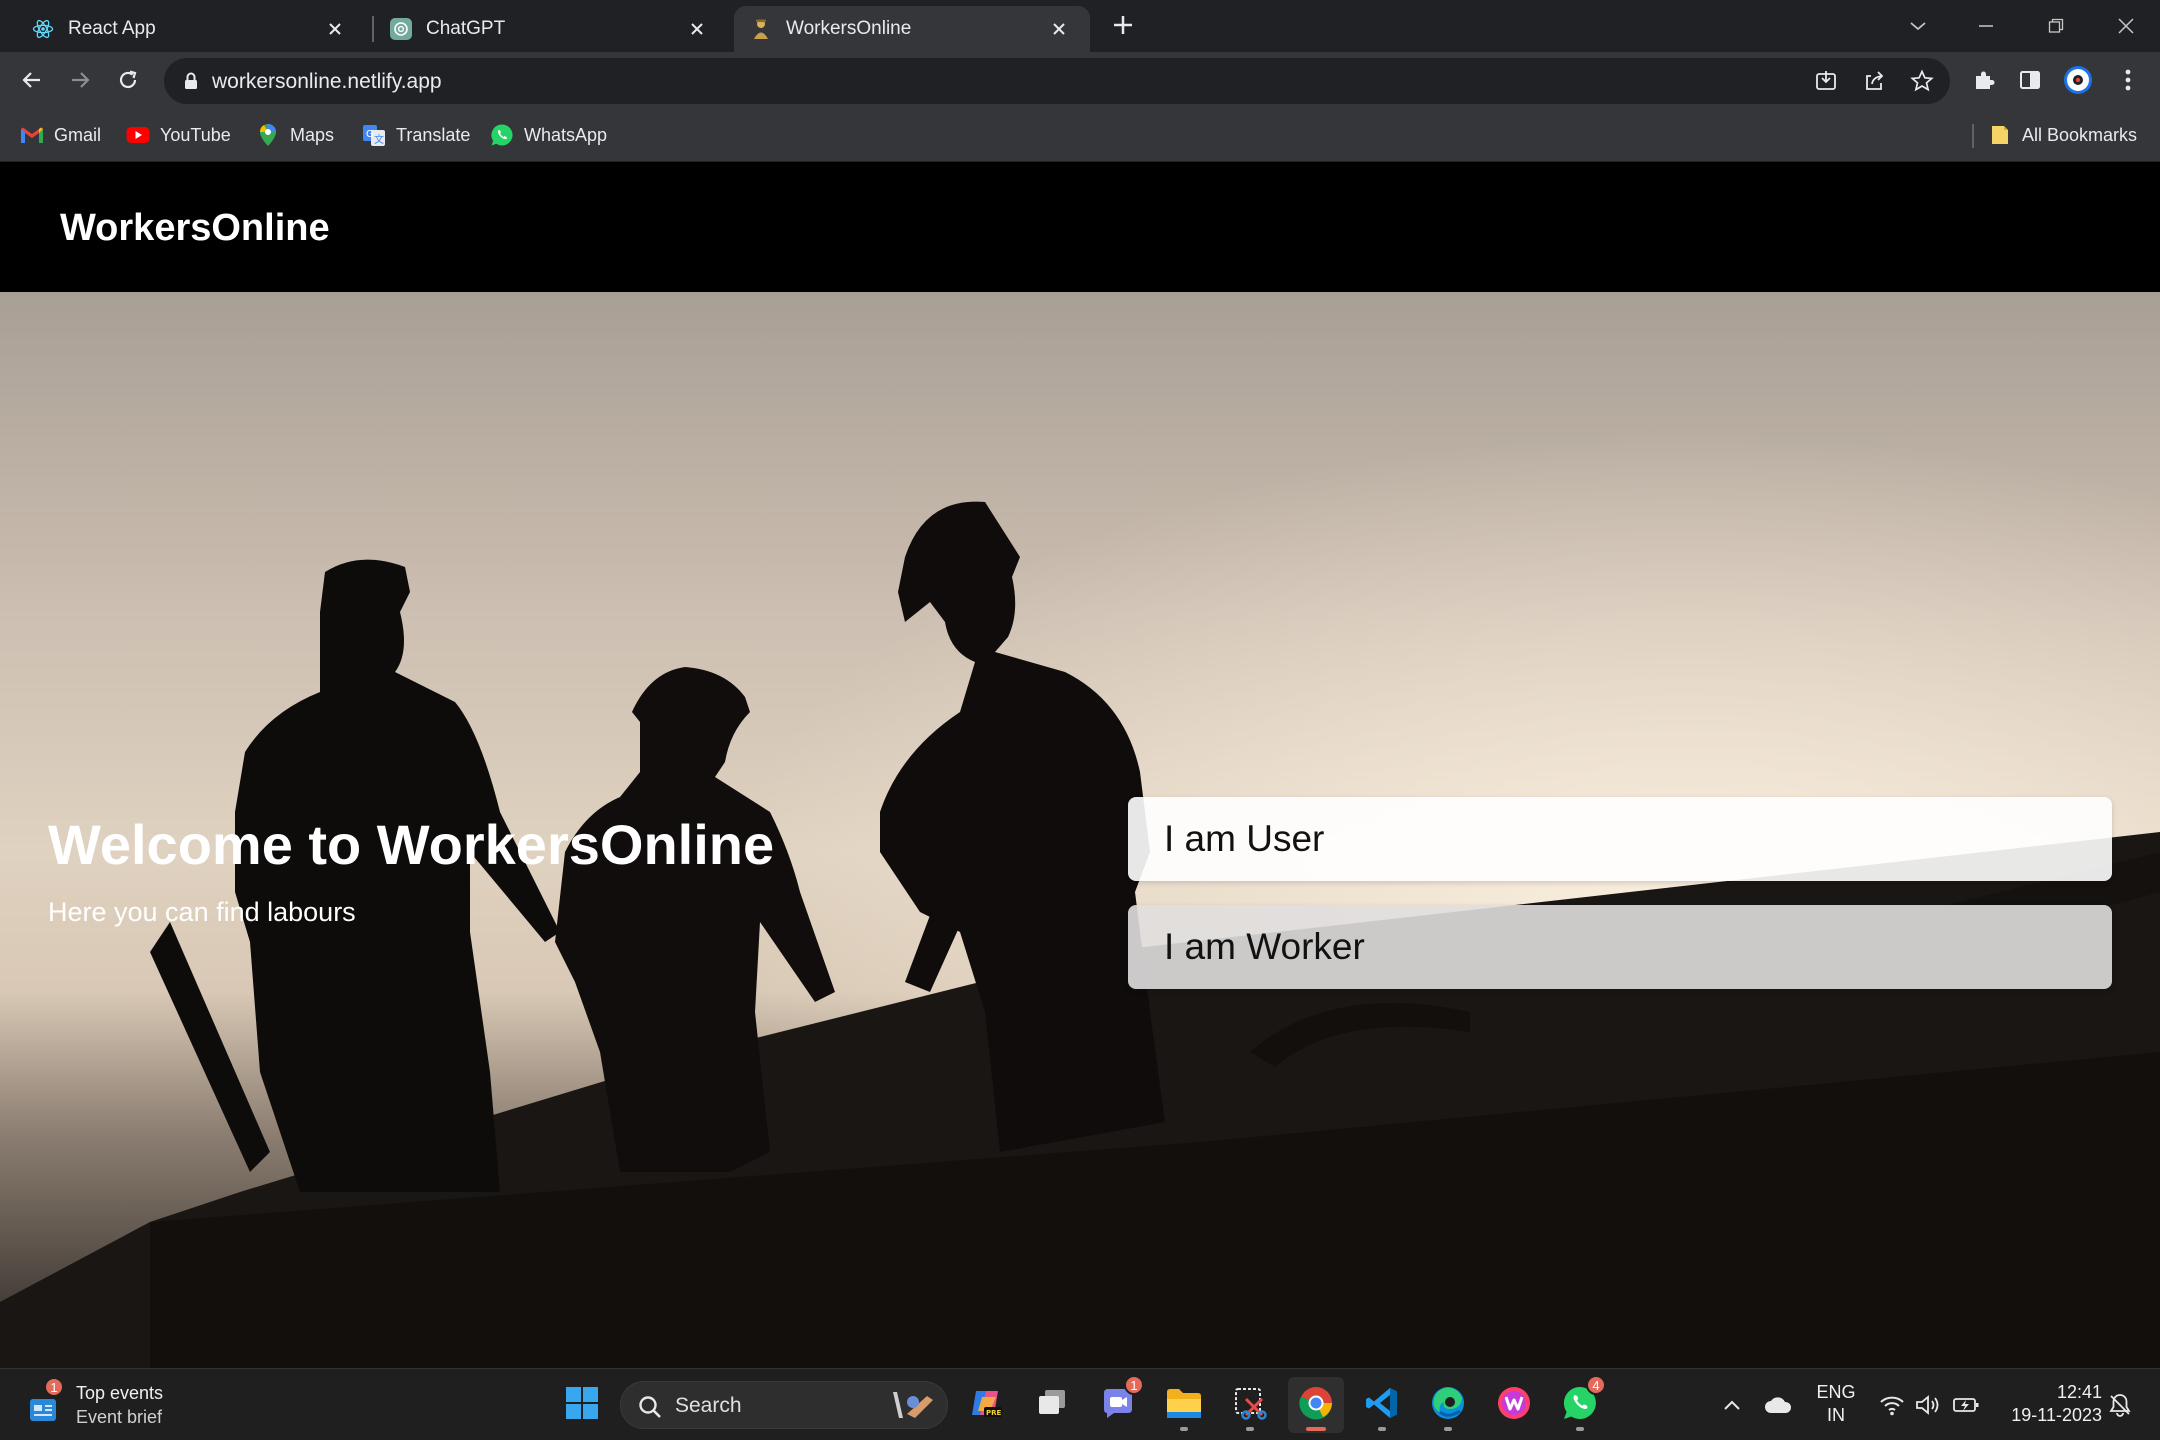  What do you see at coordinates (650, 1407) in the screenshot?
I see `search-icon` at bounding box center [650, 1407].